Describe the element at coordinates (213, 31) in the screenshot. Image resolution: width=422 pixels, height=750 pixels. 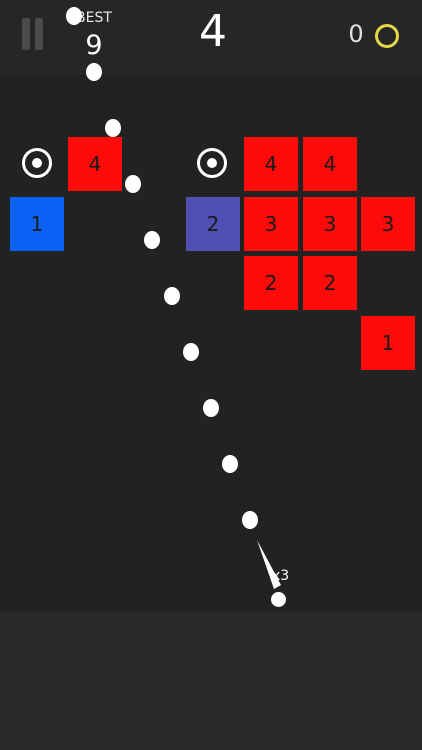
I see `current-score: 4` at that location.